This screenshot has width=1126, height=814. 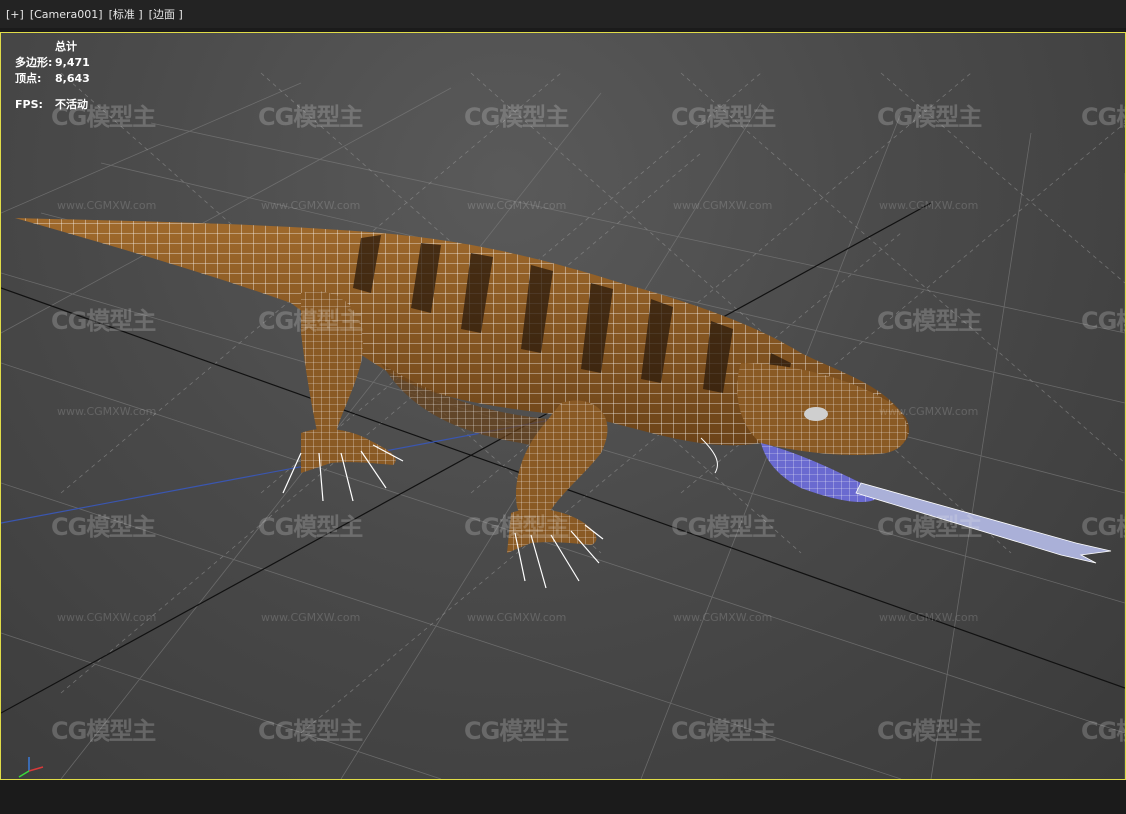 What do you see at coordinates (126, 14) in the screenshot?
I see `viewport-shading-menu: [标准 ]` at bounding box center [126, 14].